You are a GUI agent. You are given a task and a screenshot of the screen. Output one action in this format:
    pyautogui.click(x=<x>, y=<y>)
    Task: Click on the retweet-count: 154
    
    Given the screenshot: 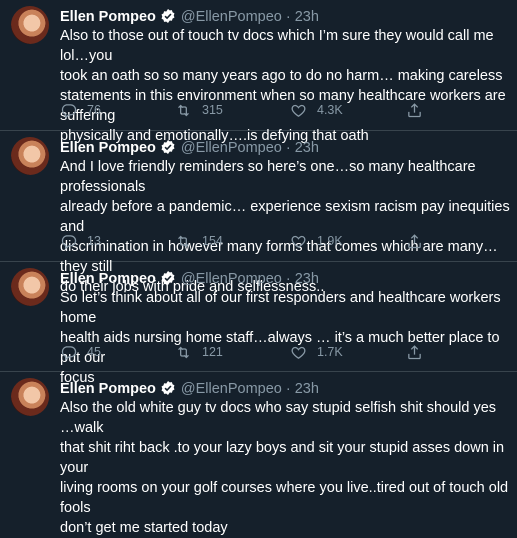 What is the action you would take?
    pyautogui.click(x=212, y=241)
    